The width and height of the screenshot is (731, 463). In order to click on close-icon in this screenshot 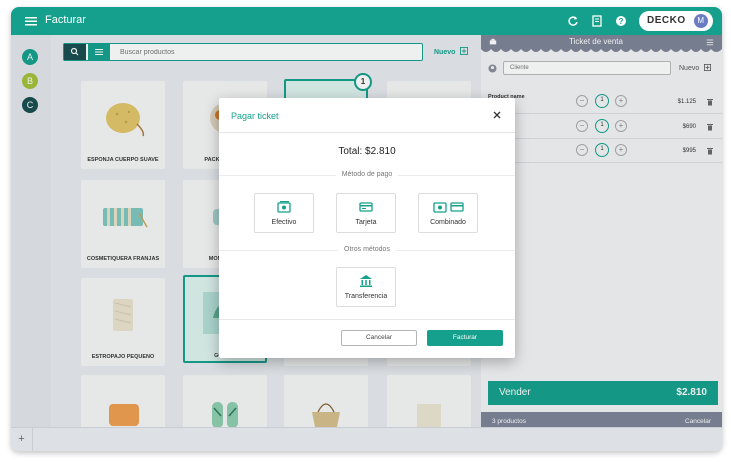, I will do `click(497, 115)`.